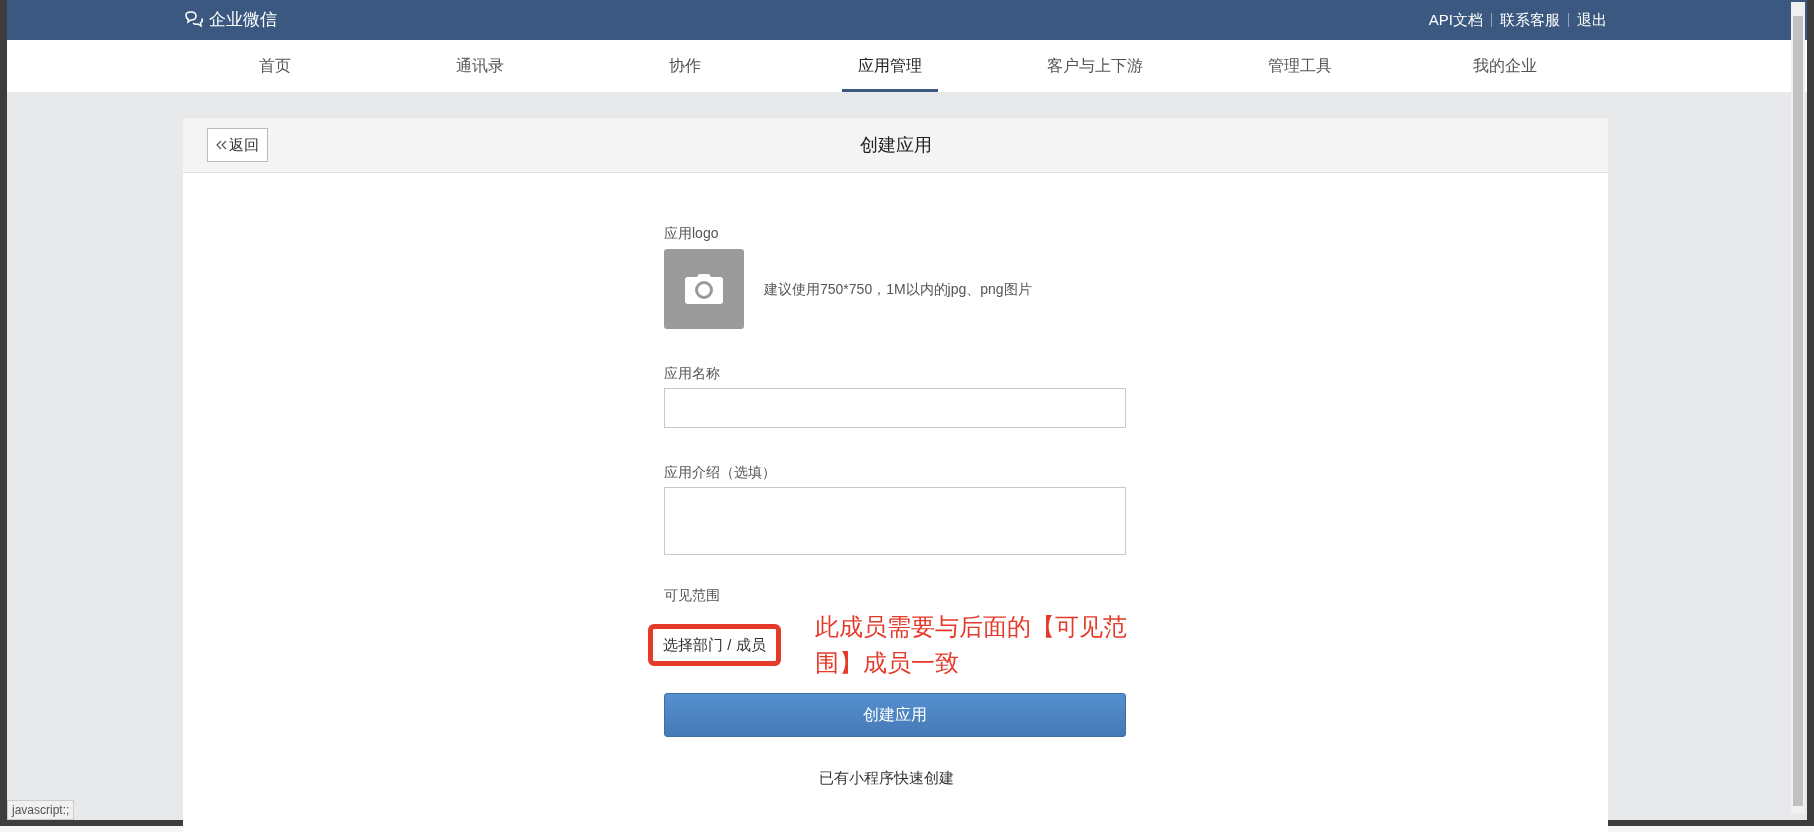  Describe the element at coordinates (692, 373) in the screenshot. I see `field-label: 应用名称` at that location.